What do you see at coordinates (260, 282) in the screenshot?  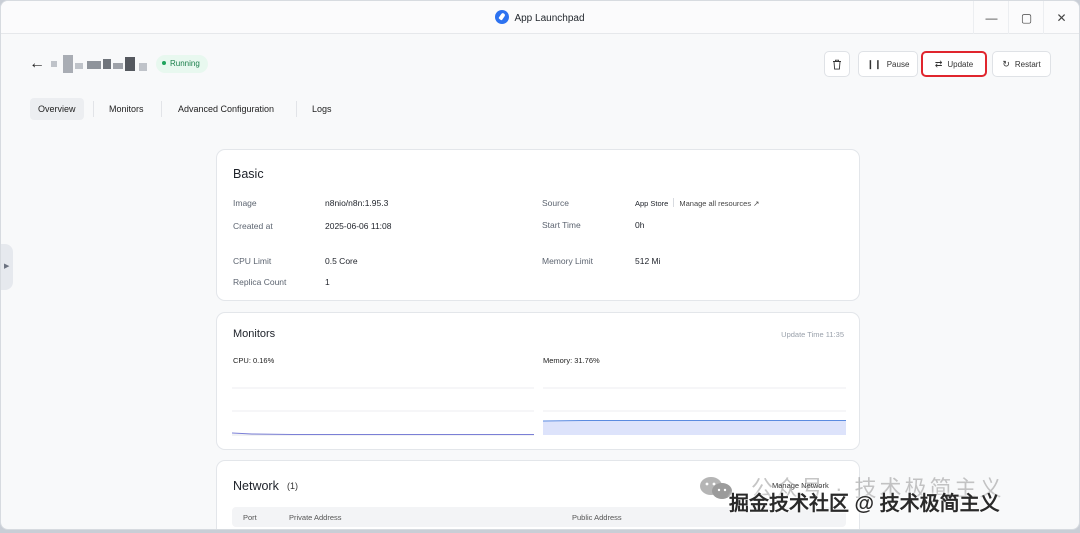 I see `replica-count-label: Replica Count` at bounding box center [260, 282].